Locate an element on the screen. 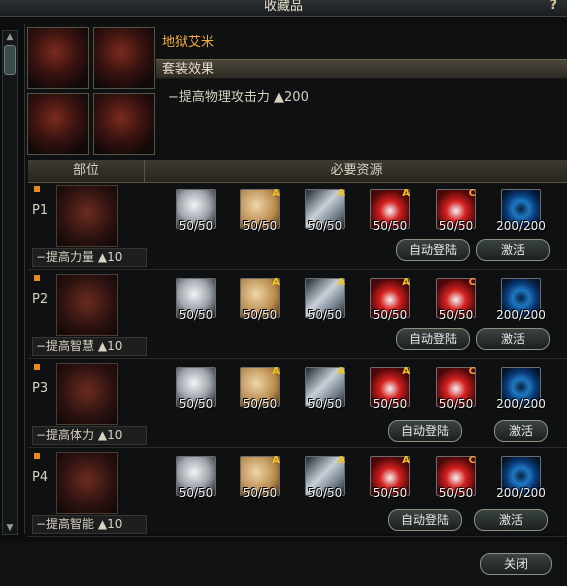 The width and height of the screenshot is (567, 586). row-stat: −提高体力 ▲10 is located at coordinates (89, 435).